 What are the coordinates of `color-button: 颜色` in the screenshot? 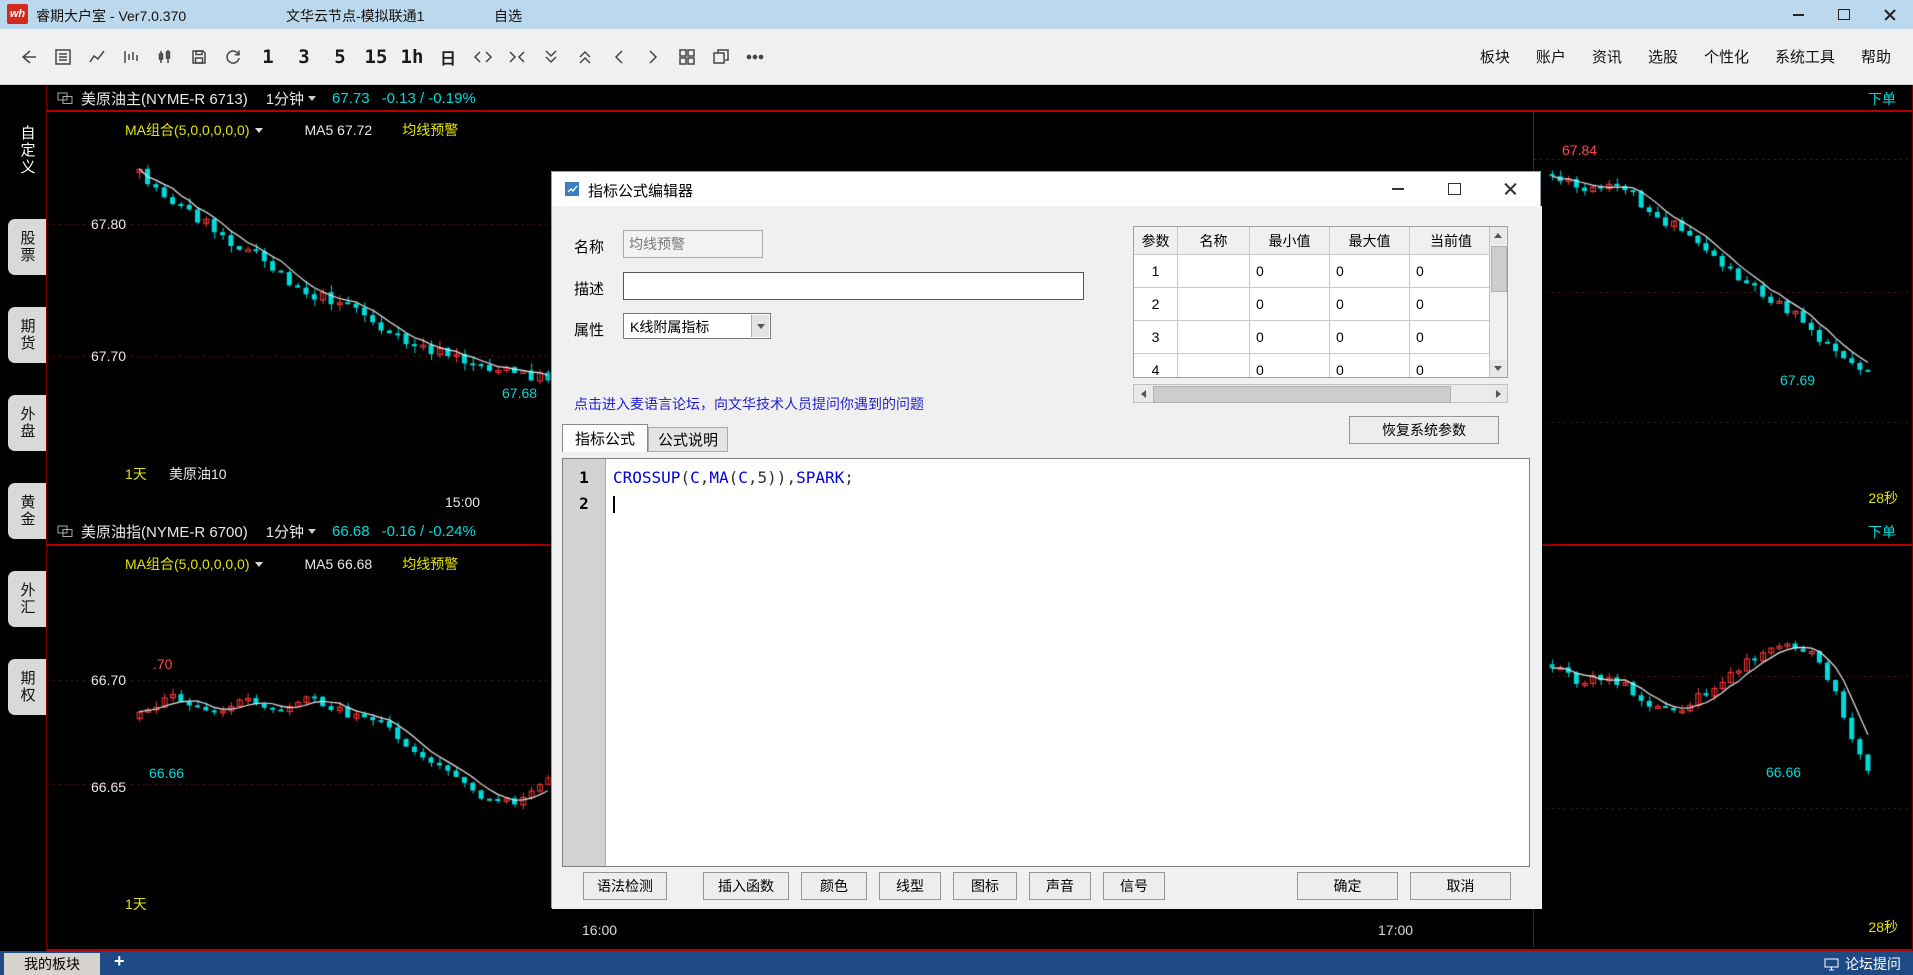 It's located at (834, 886).